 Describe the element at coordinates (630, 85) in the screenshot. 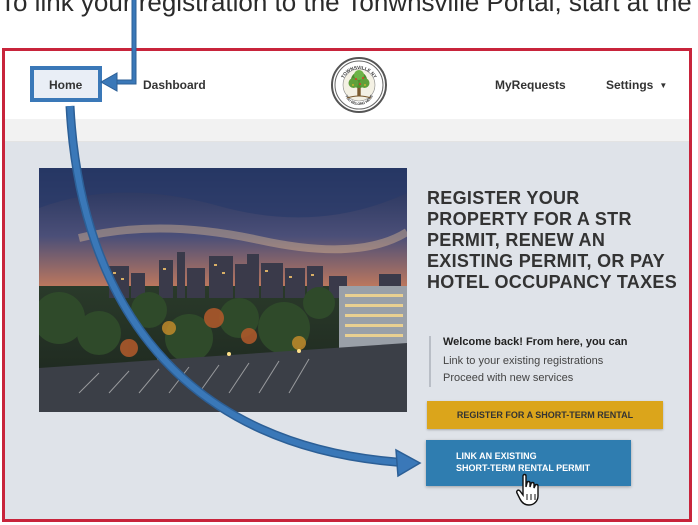

I see `nav-settings-label: Settings` at that location.